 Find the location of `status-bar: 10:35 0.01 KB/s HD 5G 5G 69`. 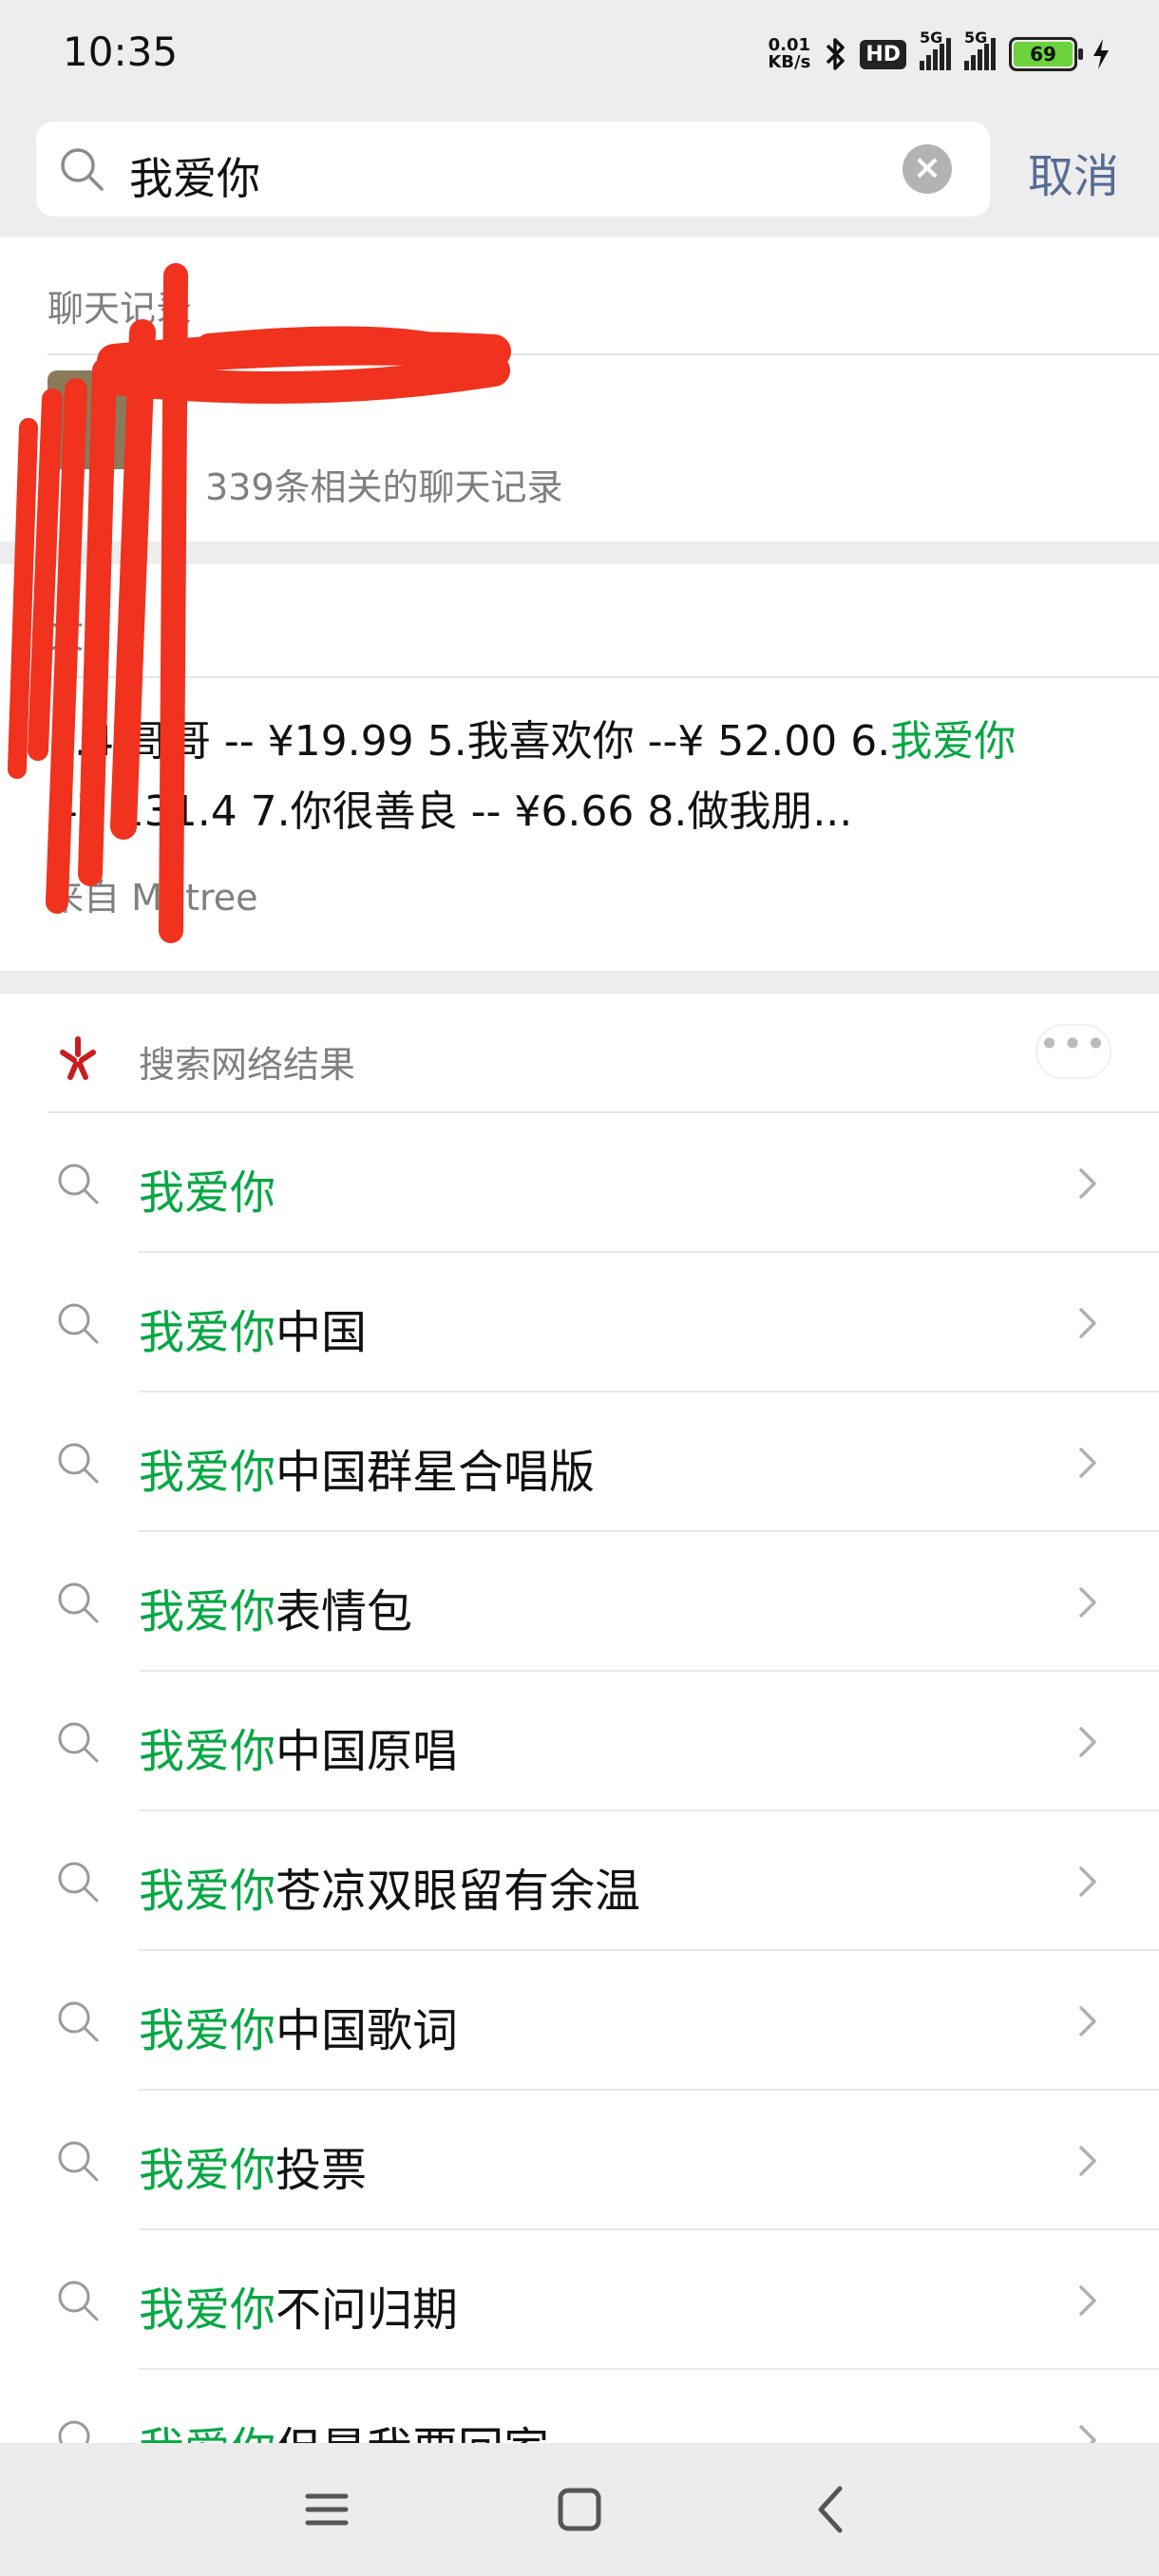

status-bar: 10:35 0.01 KB/s HD 5G 5G 69 is located at coordinates (579, 55).